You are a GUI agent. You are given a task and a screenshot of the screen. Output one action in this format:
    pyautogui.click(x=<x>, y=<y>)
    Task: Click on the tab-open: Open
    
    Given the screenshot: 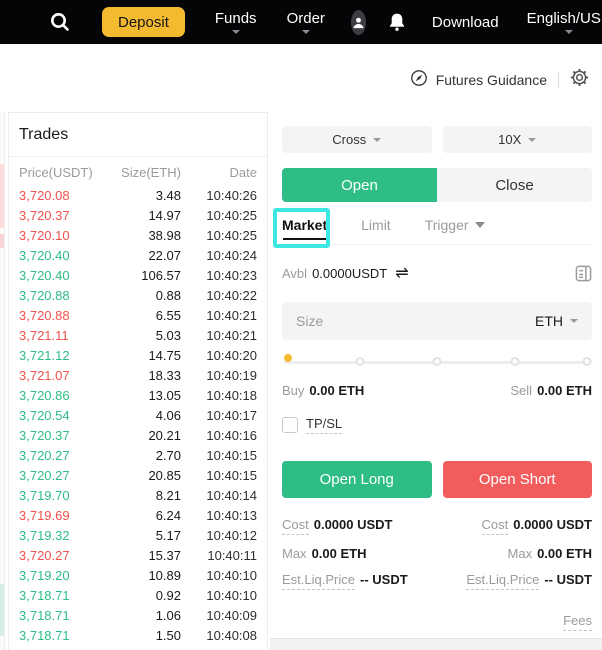 What is the action you would take?
    pyautogui.click(x=359, y=185)
    